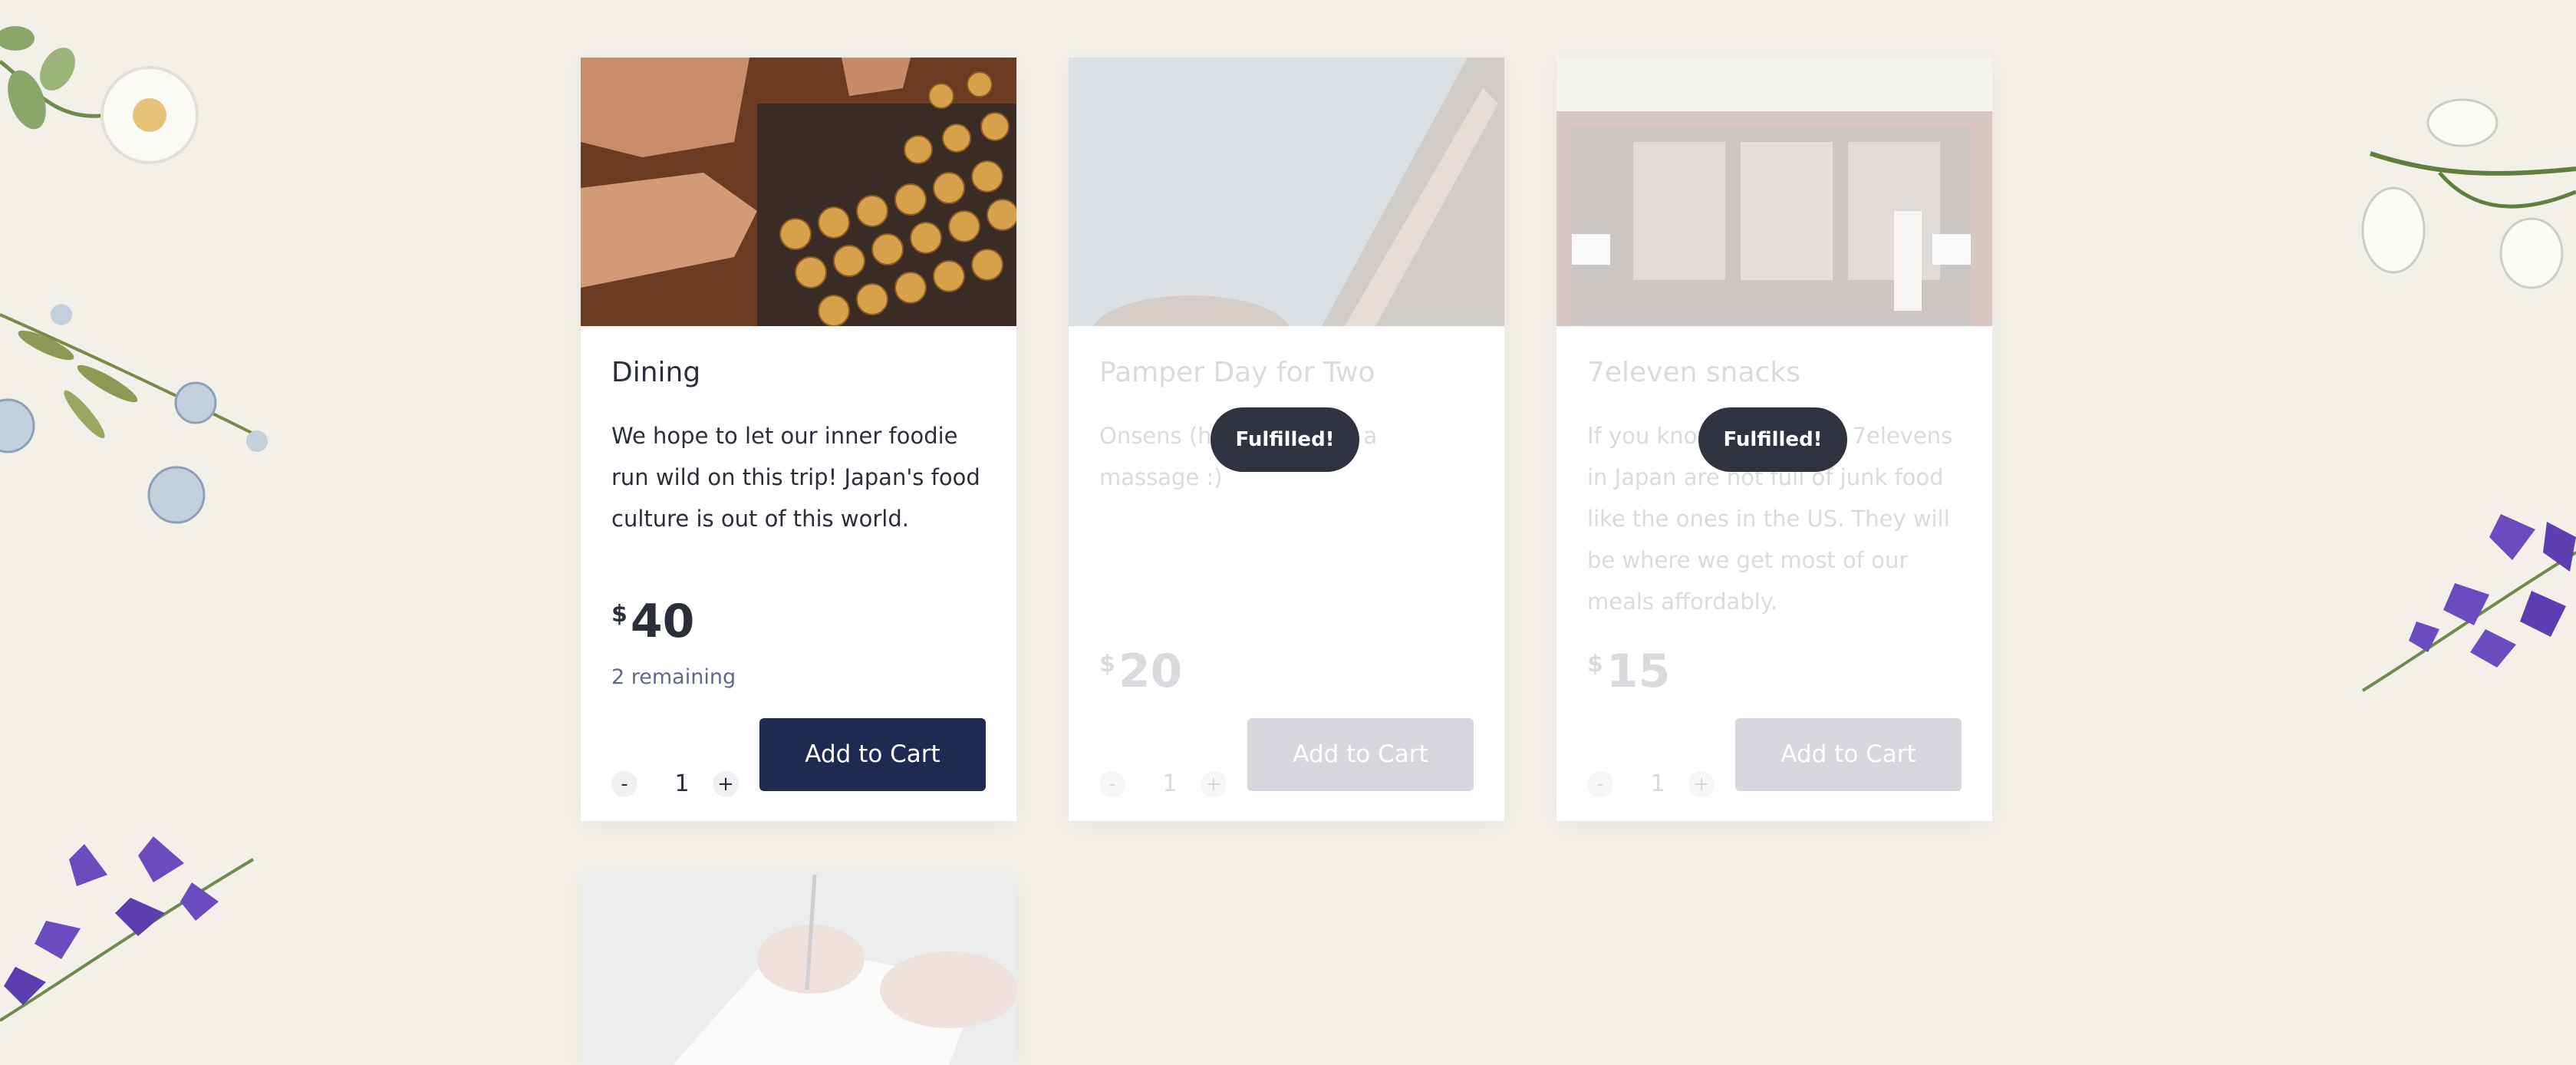 This screenshot has height=1065, width=2576. Describe the element at coordinates (673, 677) in the screenshot. I see `remaining-count: 2 remaining` at that location.